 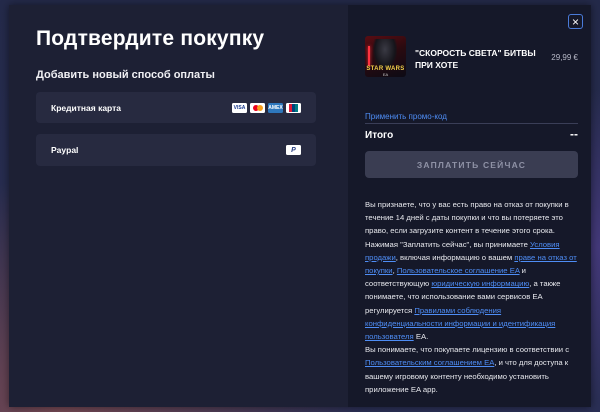 What do you see at coordinates (385, 74) in the screenshot?
I see `cover-publisher-text: EA` at bounding box center [385, 74].